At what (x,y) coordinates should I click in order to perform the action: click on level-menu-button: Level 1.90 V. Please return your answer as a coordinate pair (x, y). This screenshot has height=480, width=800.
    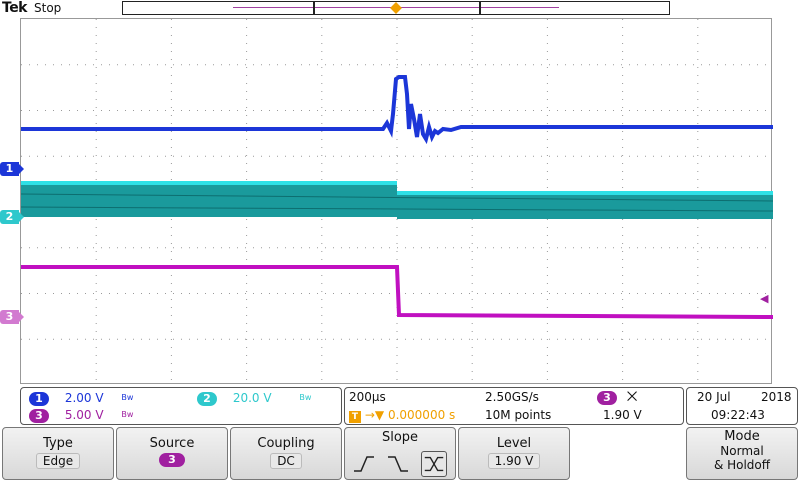
    Looking at the image, I should click on (514, 453).